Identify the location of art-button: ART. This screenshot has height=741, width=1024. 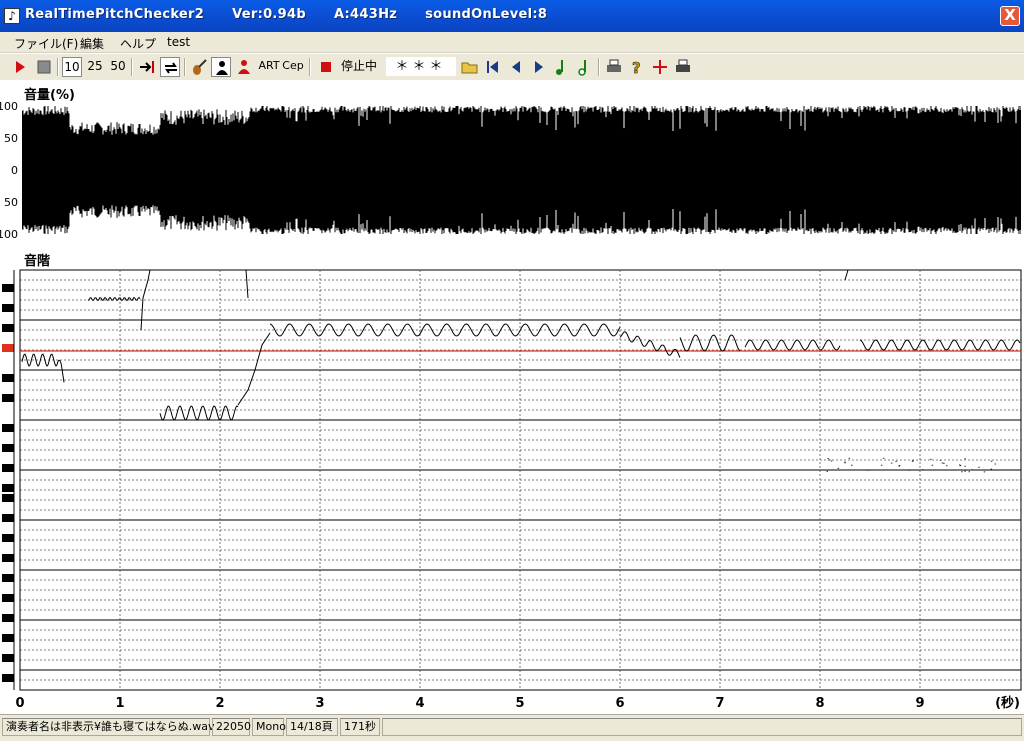
(269, 67).